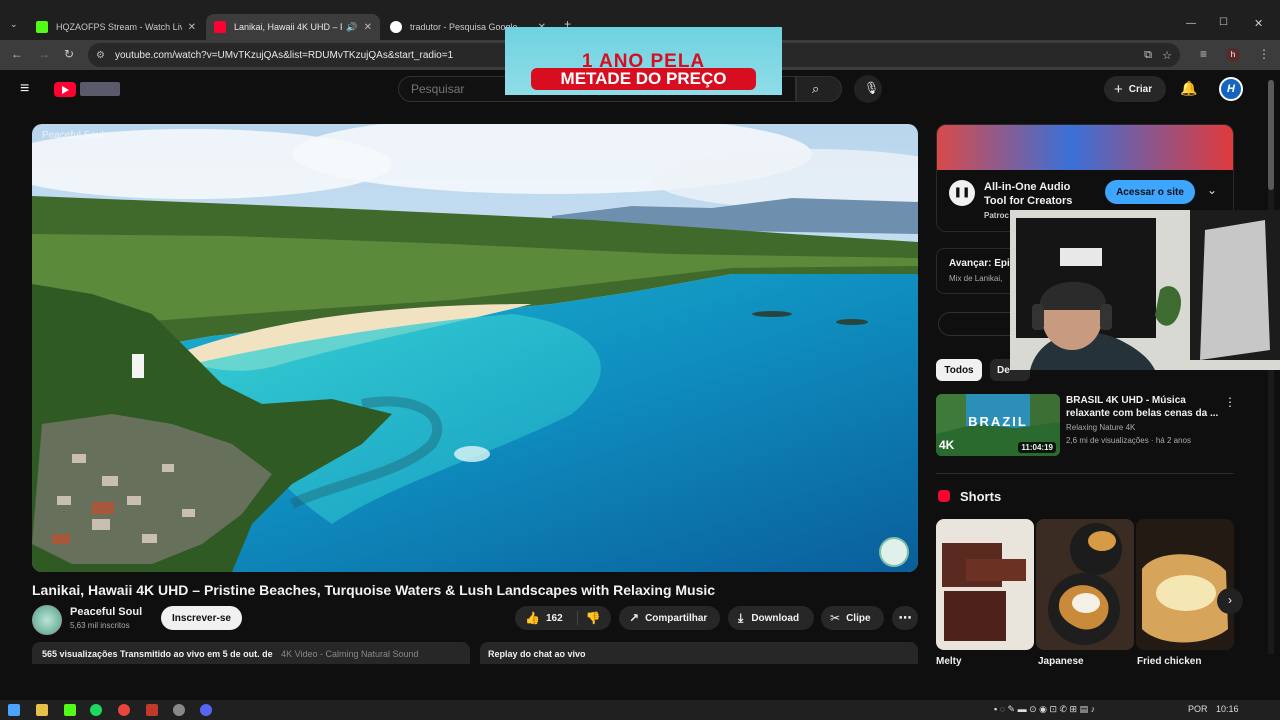 This screenshot has height=720, width=1280. I want to click on recommended-meta: 2,6 mi de visualizações · há 2 anos, so click(1128, 440).